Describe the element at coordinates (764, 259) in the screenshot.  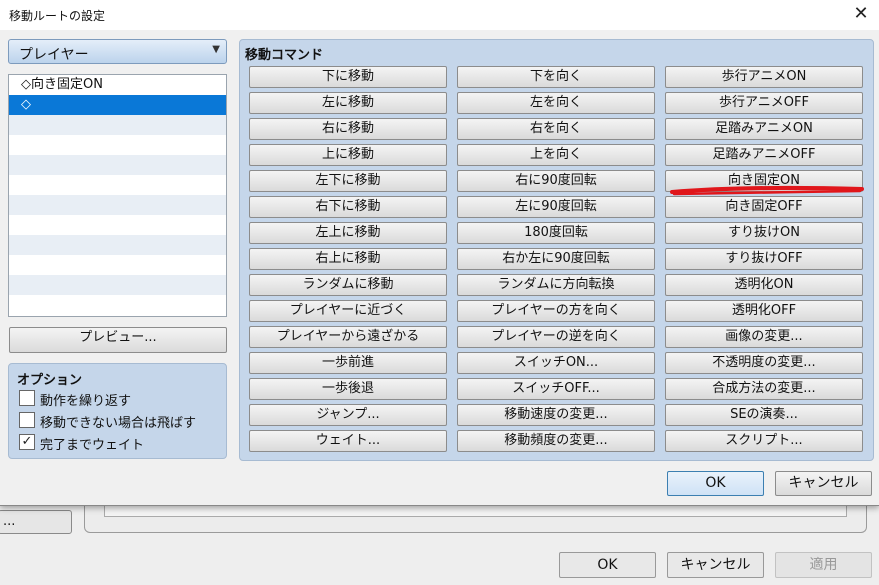
I see `command-button: すり抜けOFF` at that location.